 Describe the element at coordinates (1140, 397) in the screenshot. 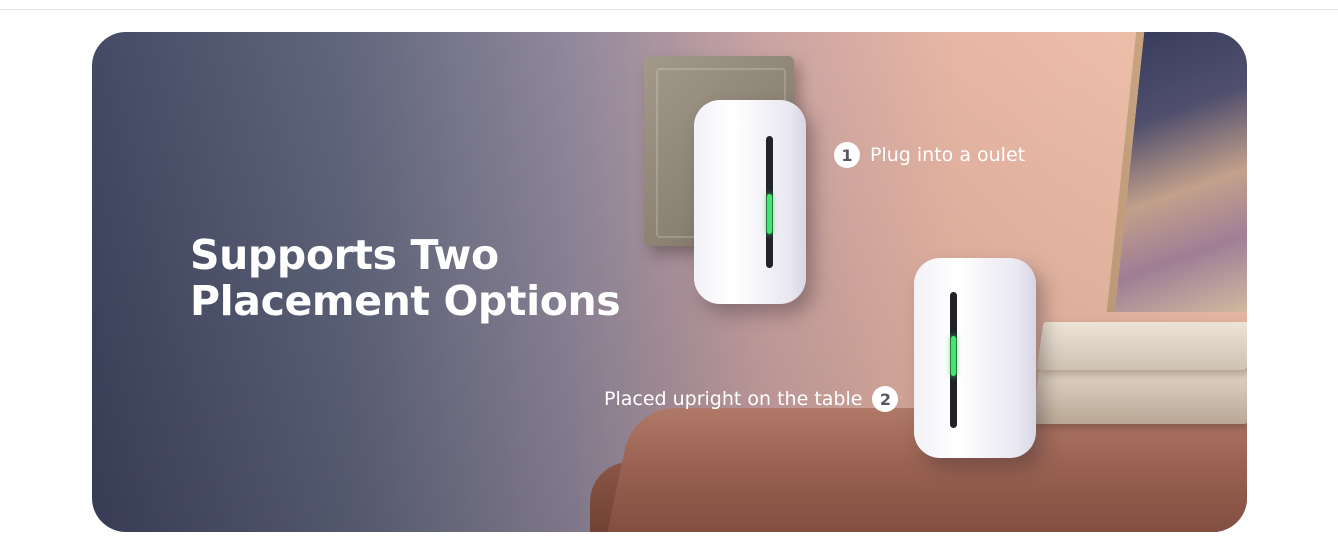

I see `book-bottom` at that location.